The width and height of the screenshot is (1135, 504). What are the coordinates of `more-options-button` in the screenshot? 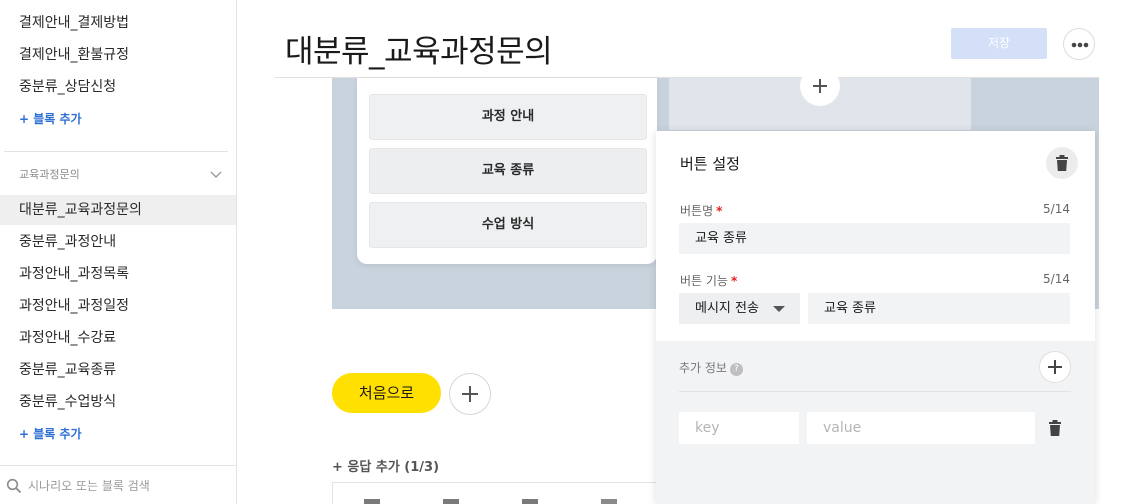 It's located at (1079, 44).